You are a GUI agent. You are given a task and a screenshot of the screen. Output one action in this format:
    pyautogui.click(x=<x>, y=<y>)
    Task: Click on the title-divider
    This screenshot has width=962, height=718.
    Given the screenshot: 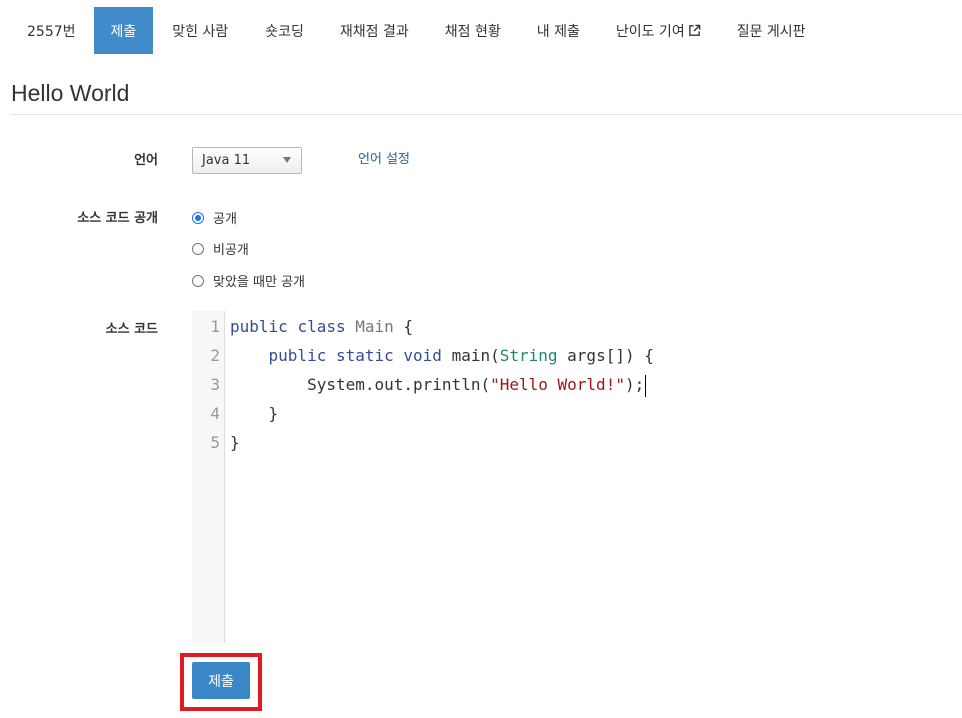 What is the action you would take?
    pyautogui.click(x=486, y=114)
    